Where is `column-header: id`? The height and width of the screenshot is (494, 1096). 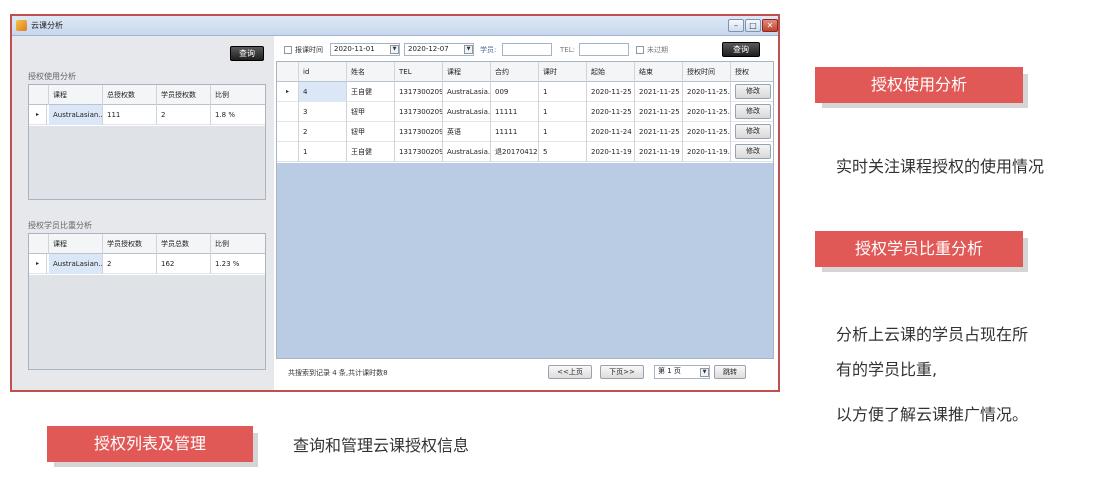
column-header: id is located at coordinates (323, 72).